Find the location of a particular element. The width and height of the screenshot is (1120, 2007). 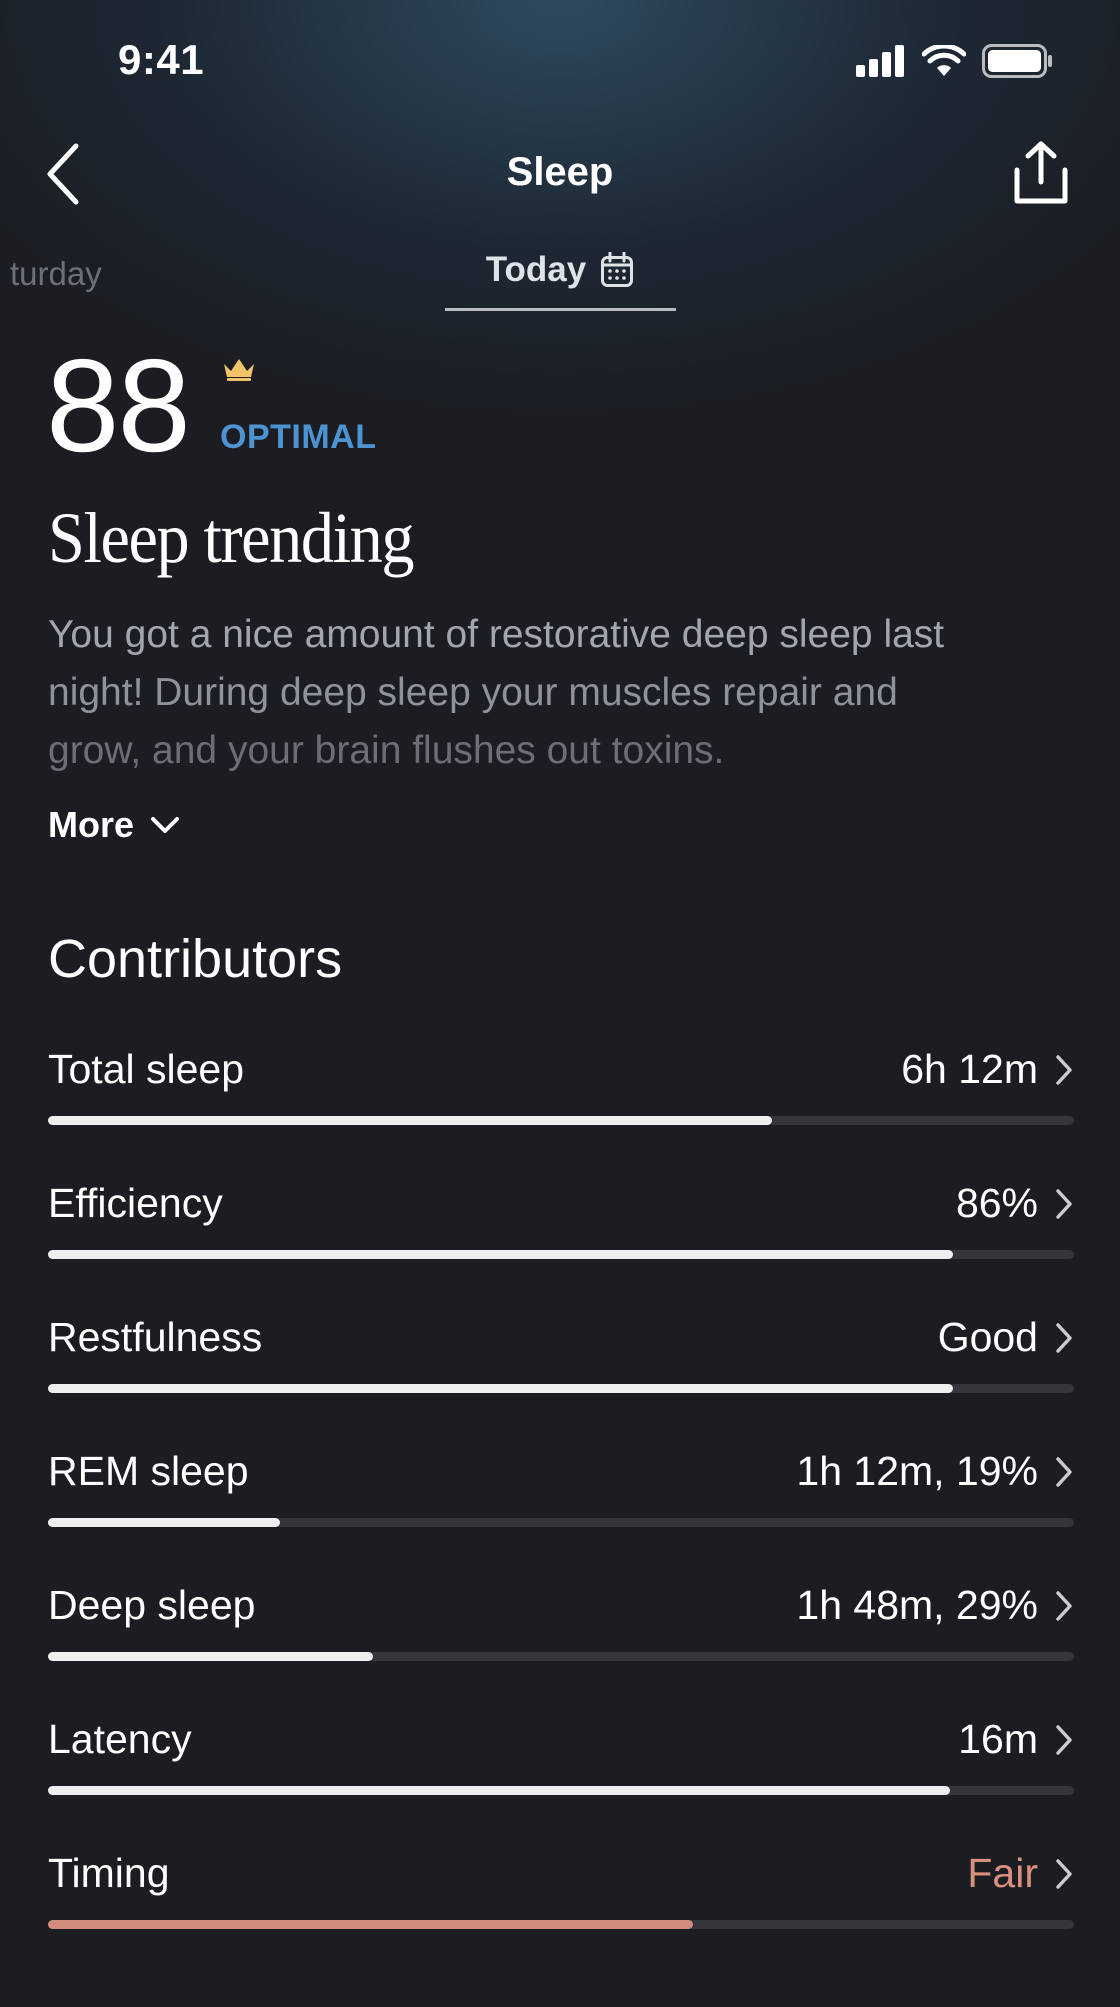

contributor-value-group: 1h 12m, 19% is located at coordinates (935, 1471).